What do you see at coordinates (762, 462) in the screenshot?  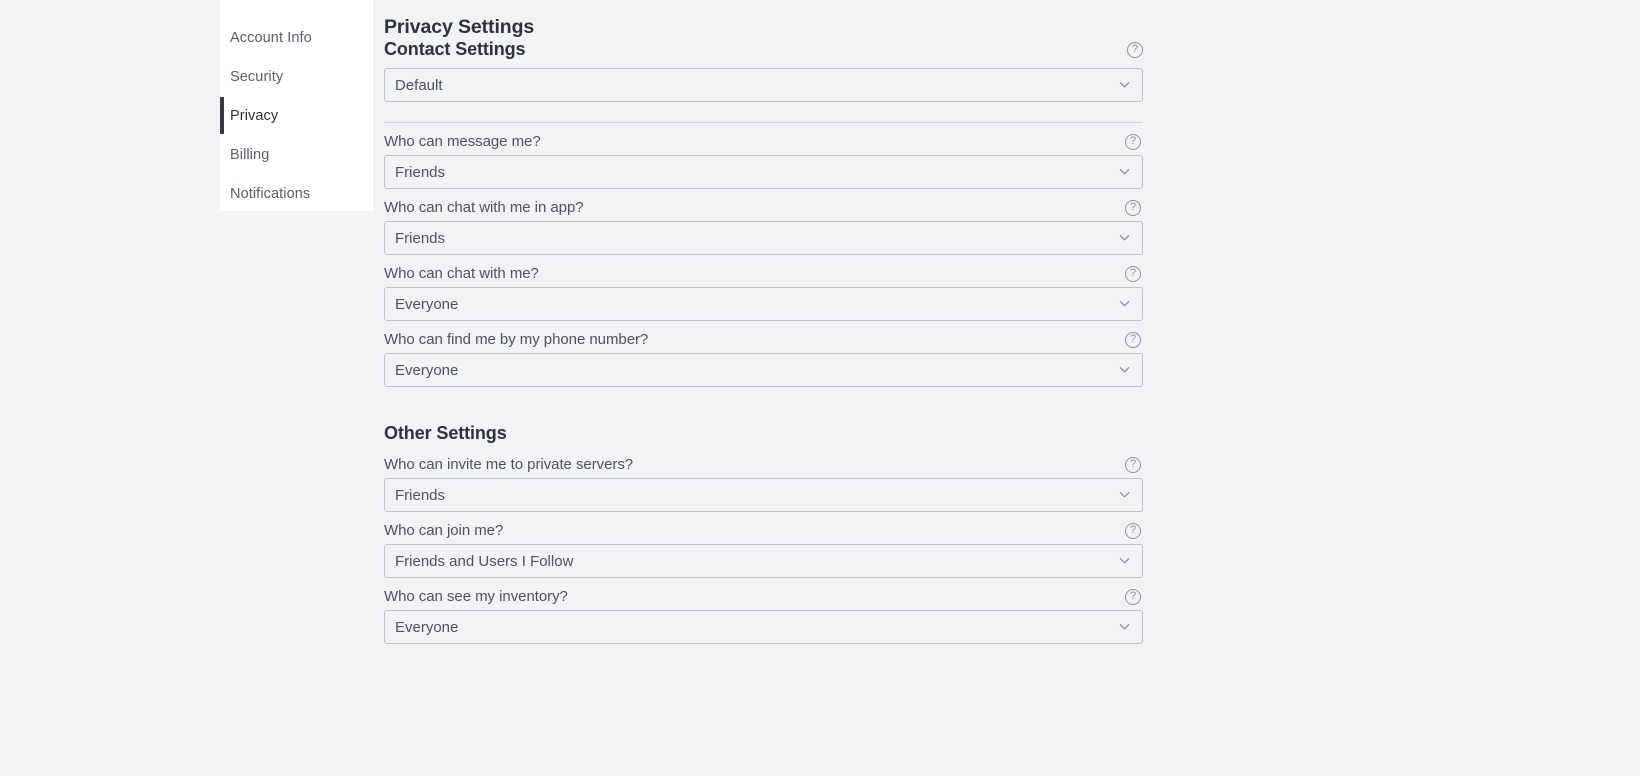 I see `field-label-row: Who can invite me to private servers? ?` at bounding box center [762, 462].